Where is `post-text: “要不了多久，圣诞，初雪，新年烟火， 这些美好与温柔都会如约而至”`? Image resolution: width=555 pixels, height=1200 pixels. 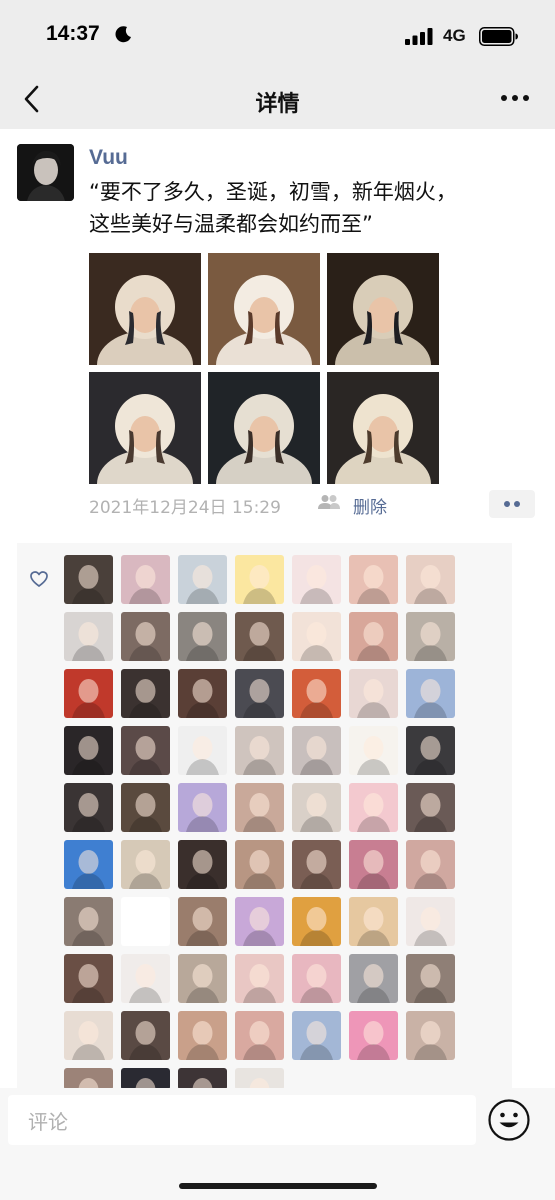
post-text: “要不了多久，圣诞，初雪，新年烟火， 这些美好与温柔都会如约而至” is located at coordinates (309, 208).